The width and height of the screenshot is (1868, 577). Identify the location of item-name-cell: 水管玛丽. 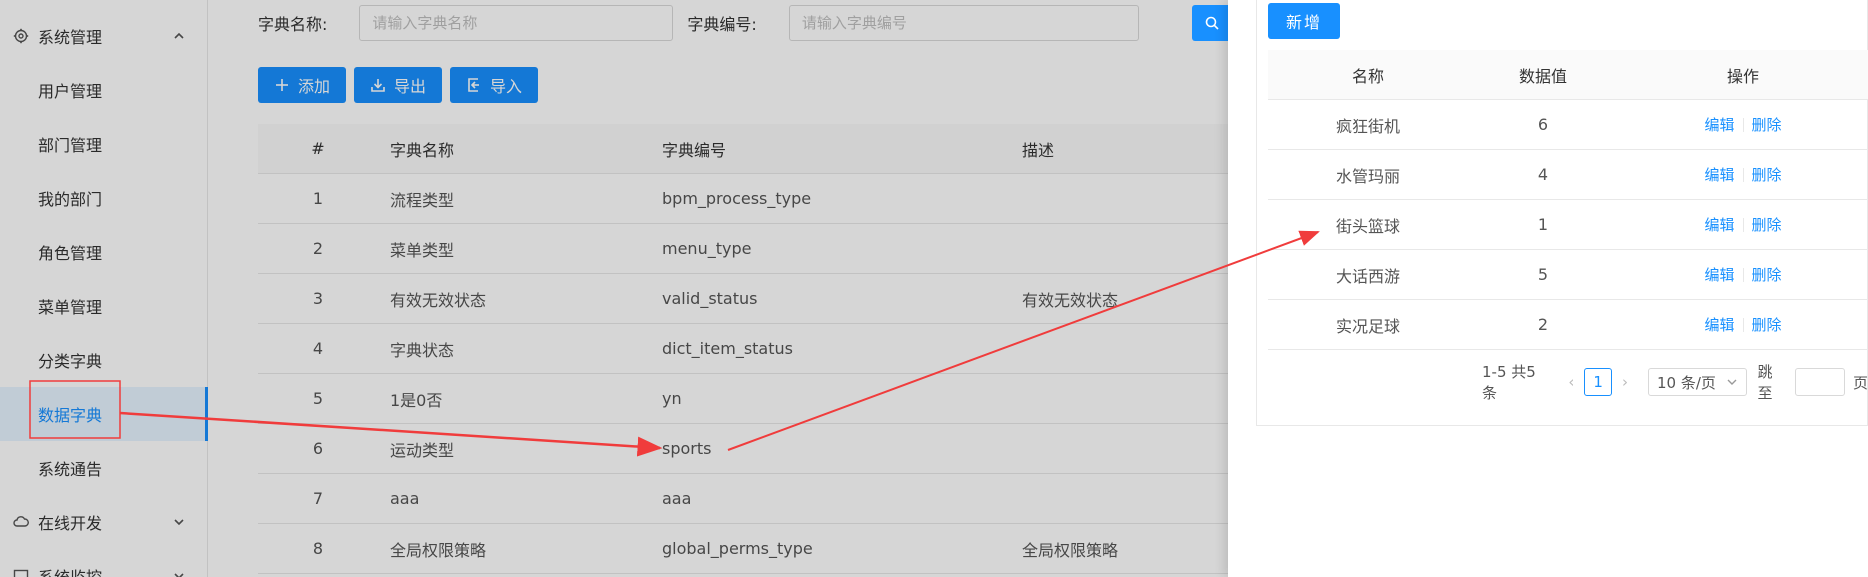
(1367, 176).